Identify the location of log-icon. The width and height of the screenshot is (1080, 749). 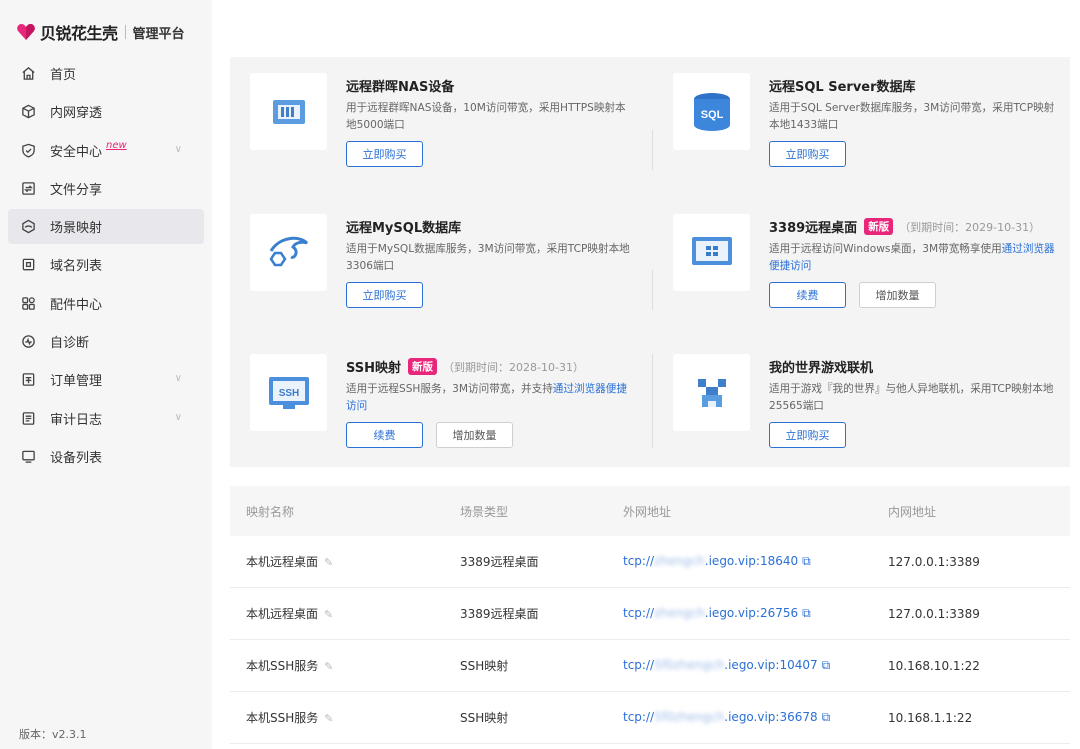
(28, 418).